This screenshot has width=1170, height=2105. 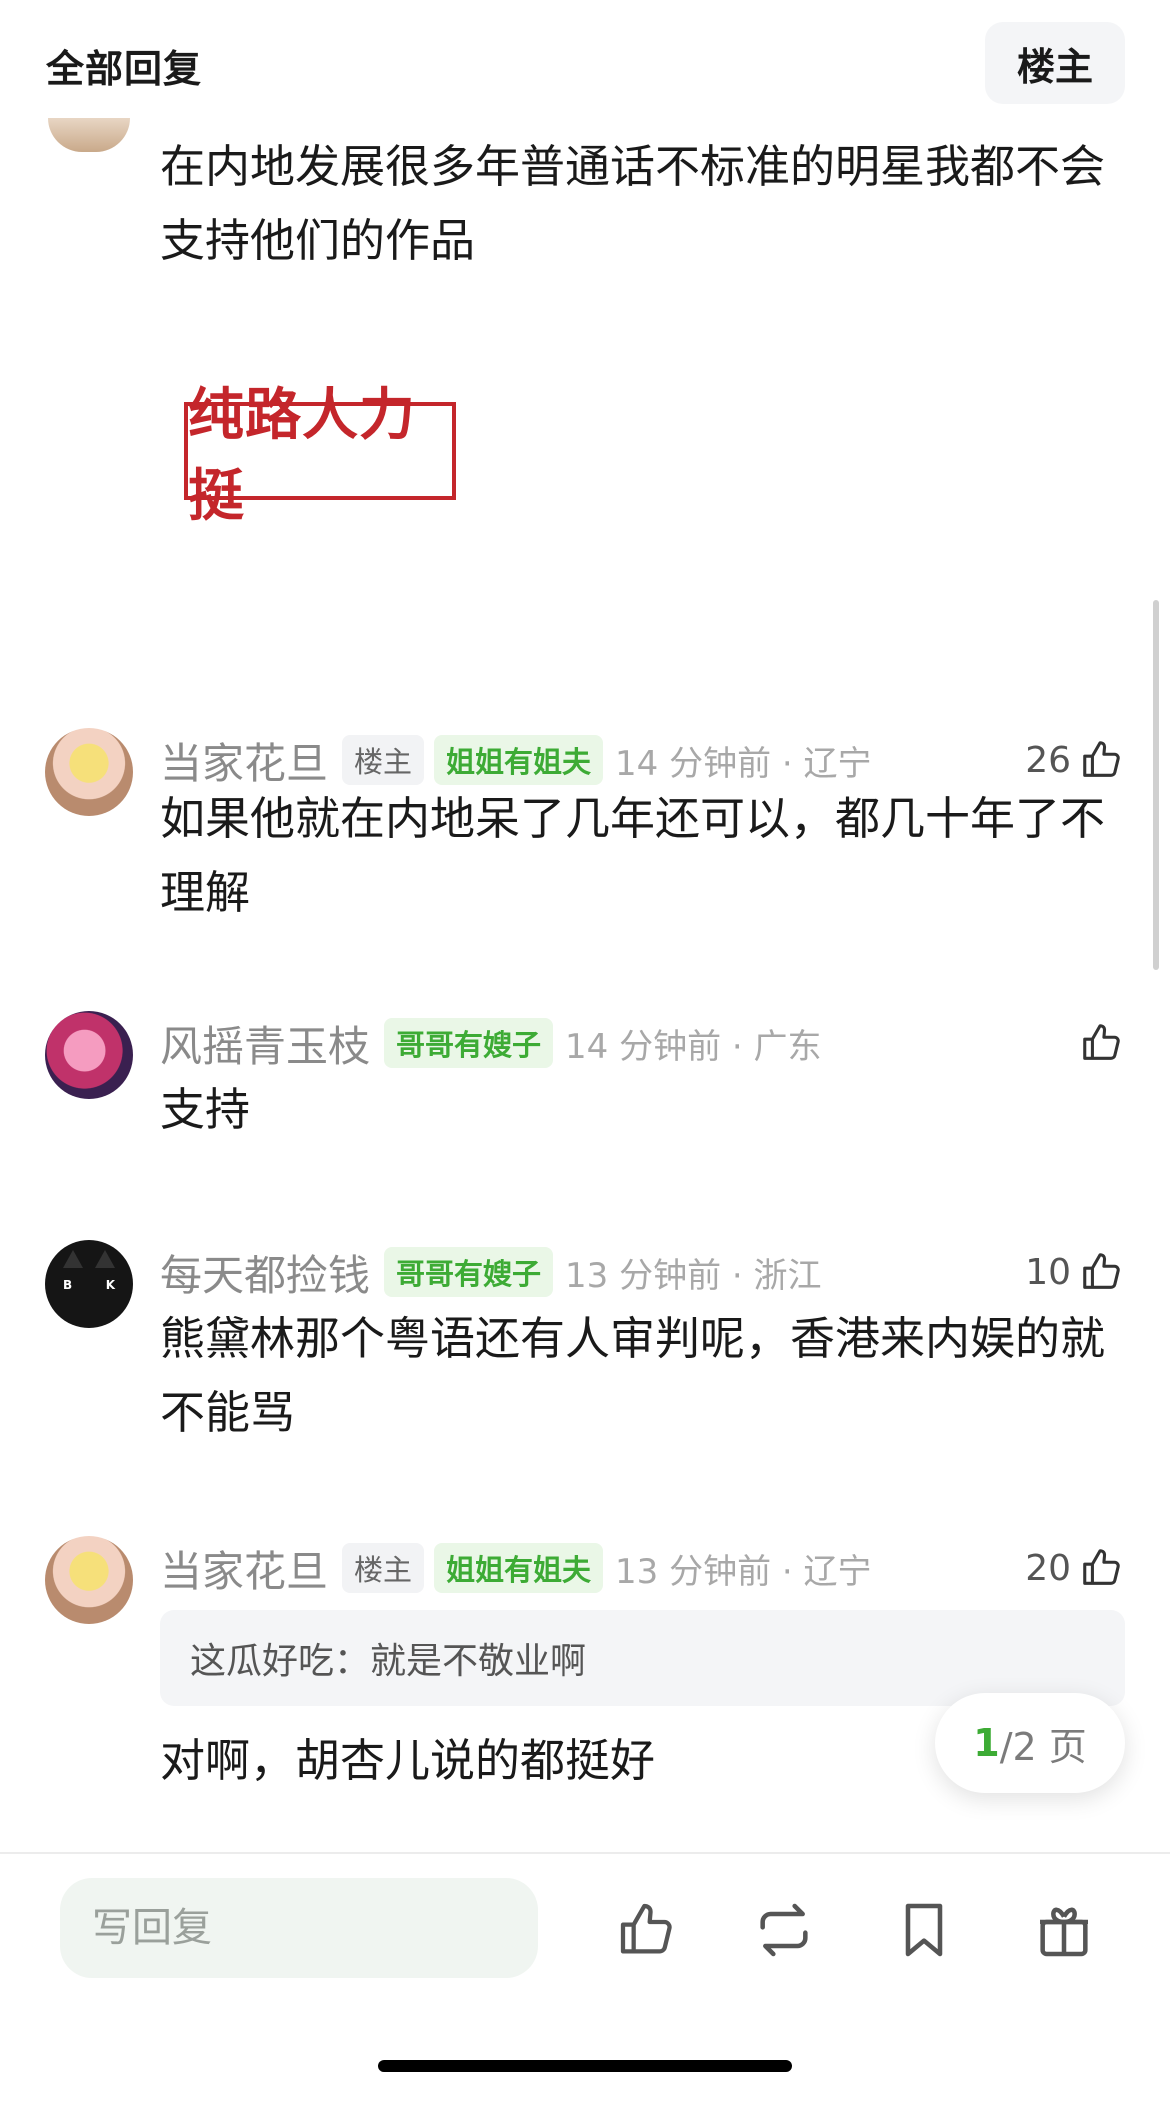 I want to click on like-button, so click(x=1098, y=1043).